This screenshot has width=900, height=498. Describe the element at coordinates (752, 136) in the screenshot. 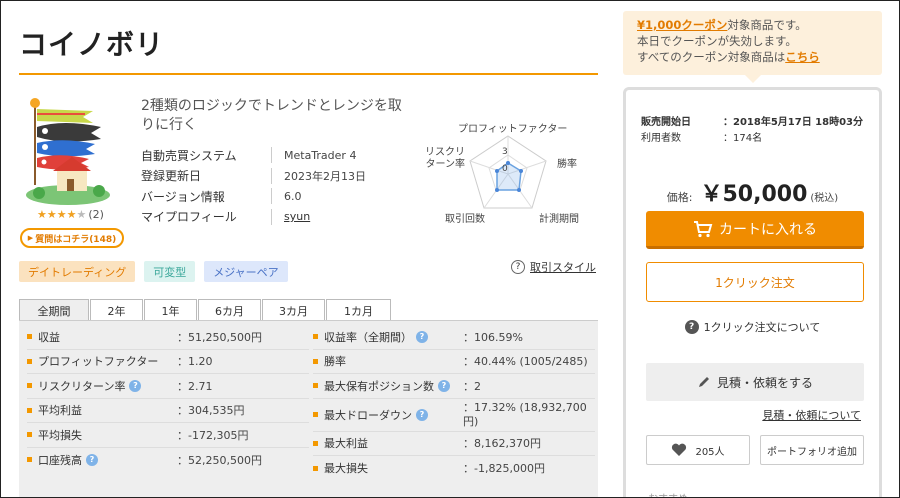

I see `users-row: 利用者数 ：174名` at that location.